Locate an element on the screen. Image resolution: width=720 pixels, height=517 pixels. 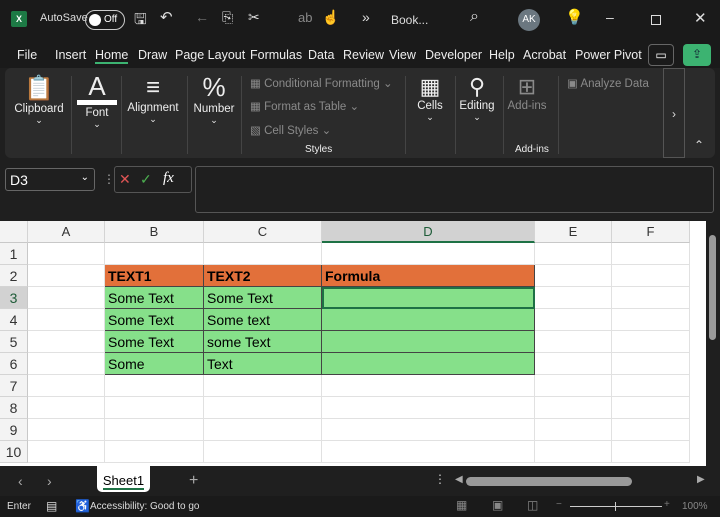
sheet-tab-sheet1: Sheet1 is located at coordinates (123, 479).